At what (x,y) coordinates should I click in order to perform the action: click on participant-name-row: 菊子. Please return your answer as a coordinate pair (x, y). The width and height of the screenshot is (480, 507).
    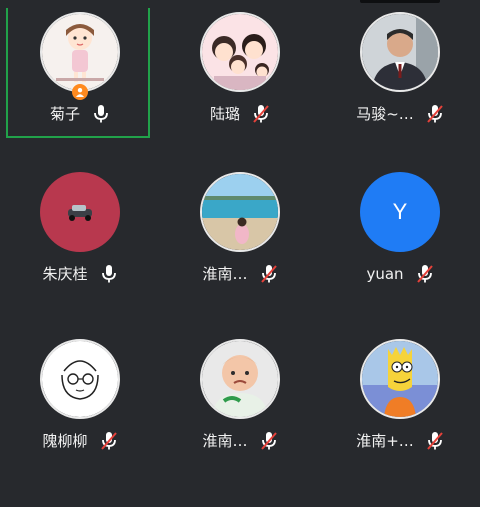
    Looking at the image, I should click on (80, 114).